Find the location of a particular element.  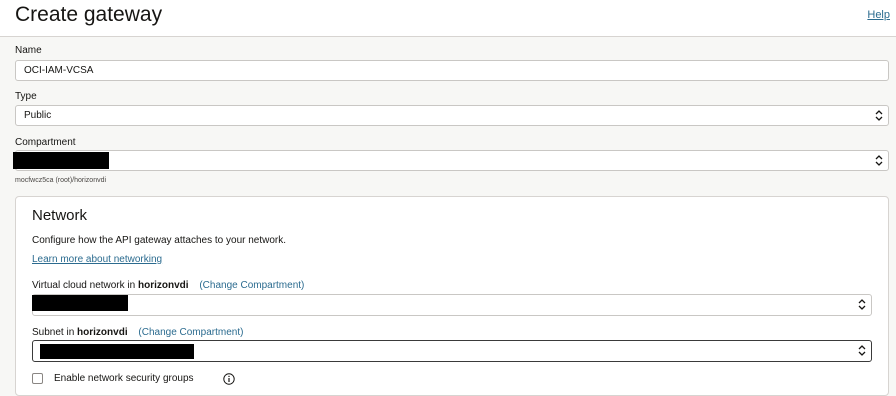

redacted-compartment-value is located at coordinates (61, 160).